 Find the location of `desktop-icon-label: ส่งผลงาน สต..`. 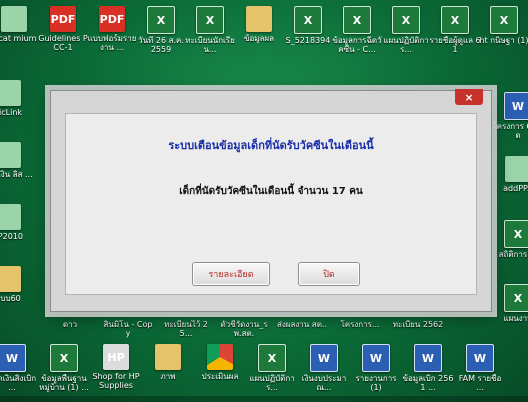

desktop-icon-label: ส่งผลงาน สต.. is located at coordinates (302, 323).